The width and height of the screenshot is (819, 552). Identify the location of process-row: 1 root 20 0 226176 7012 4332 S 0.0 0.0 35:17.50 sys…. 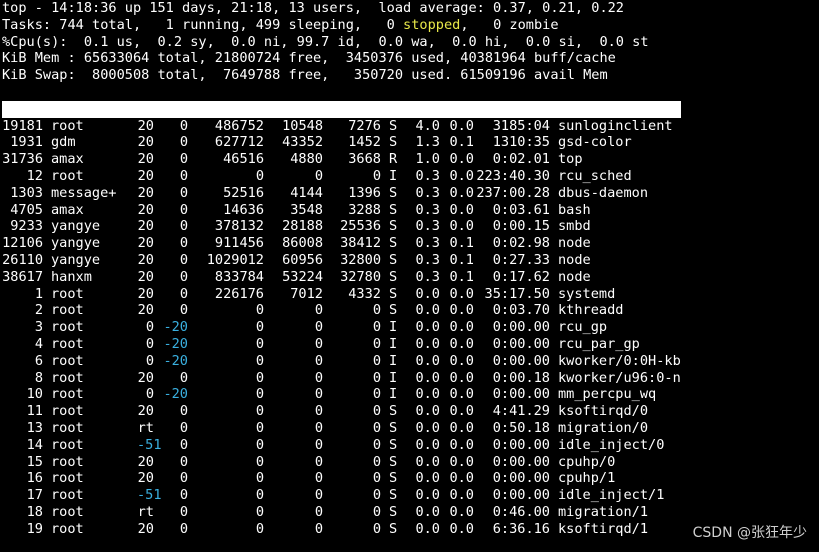
(341, 294).